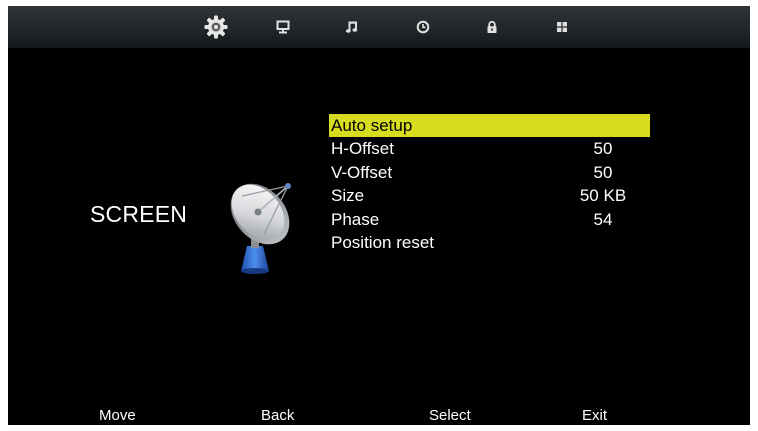 The width and height of the screenshot is (758, 431). What do you see at coordinates (603, 219) in the screenshot?
I see `menu-item-value: 54` at bounding box center [603, 219].